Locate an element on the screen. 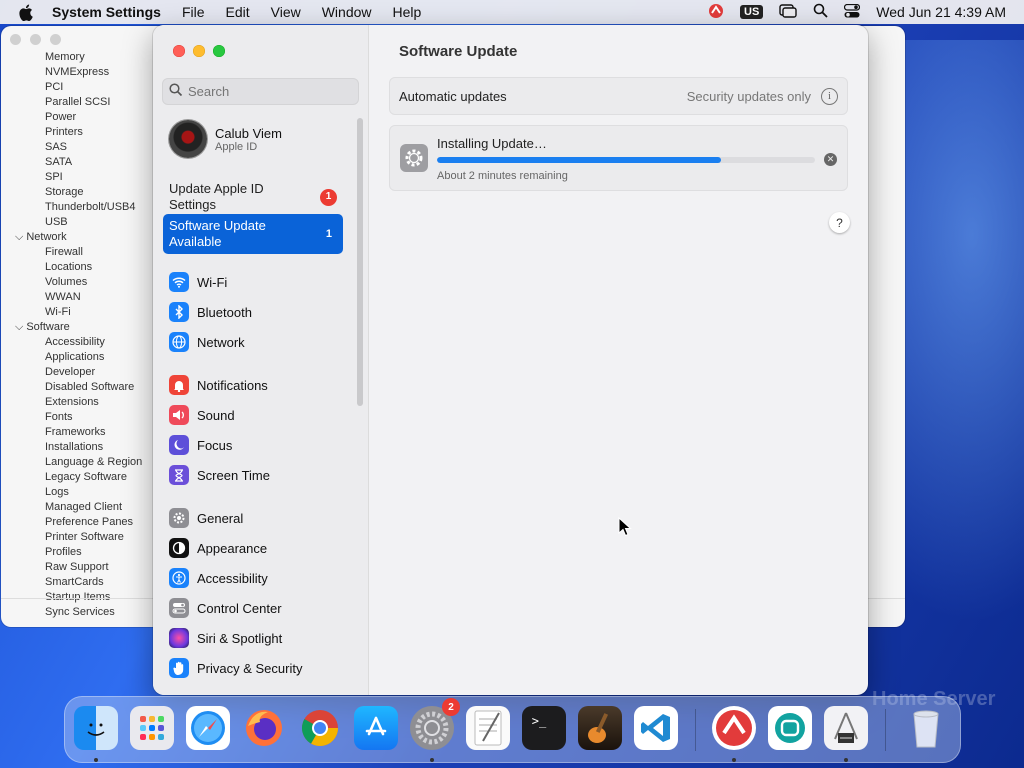 Image resolution: width=1024 pixels, height=768 pixels. tree-item: NVMExpress is located at coordinates (71, 72).